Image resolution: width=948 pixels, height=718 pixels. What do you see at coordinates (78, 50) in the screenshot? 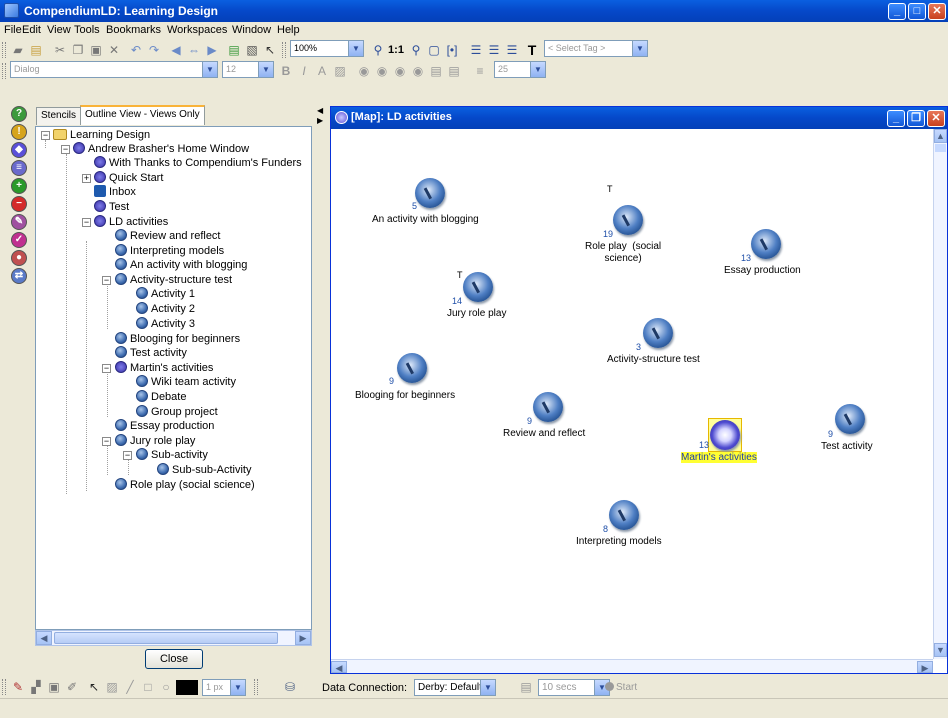
I see `copy-icon: ❐` at bounding box center [78, 50].